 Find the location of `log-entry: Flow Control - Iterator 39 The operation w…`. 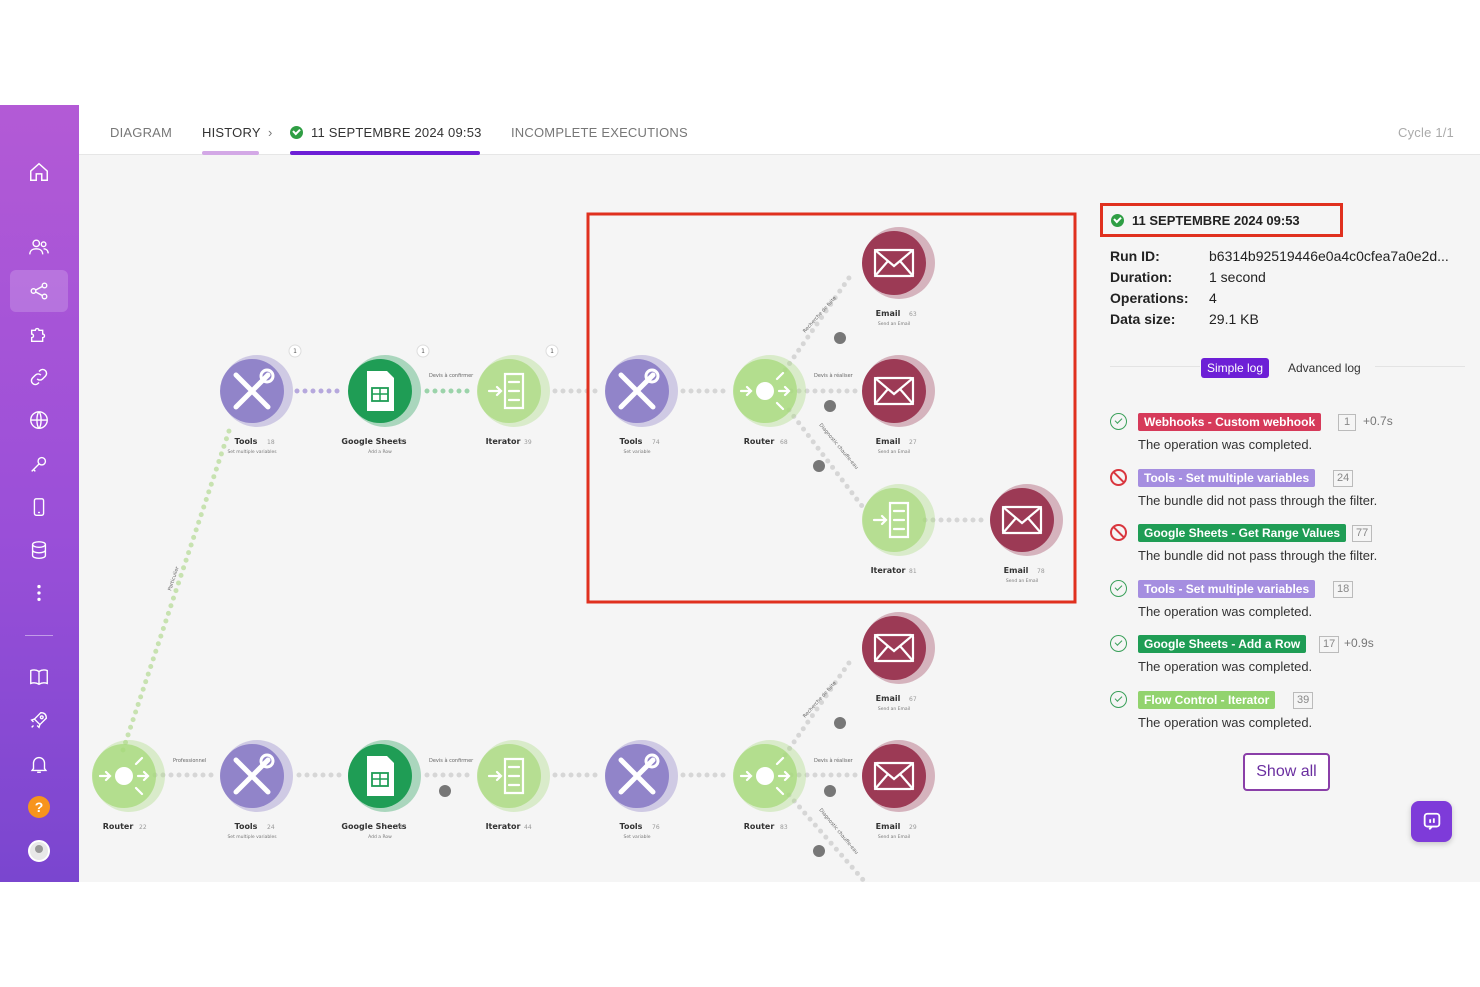

log-entry: Flow Control - Iterator 39 The operation w… is located at coordinates (1290, 714).